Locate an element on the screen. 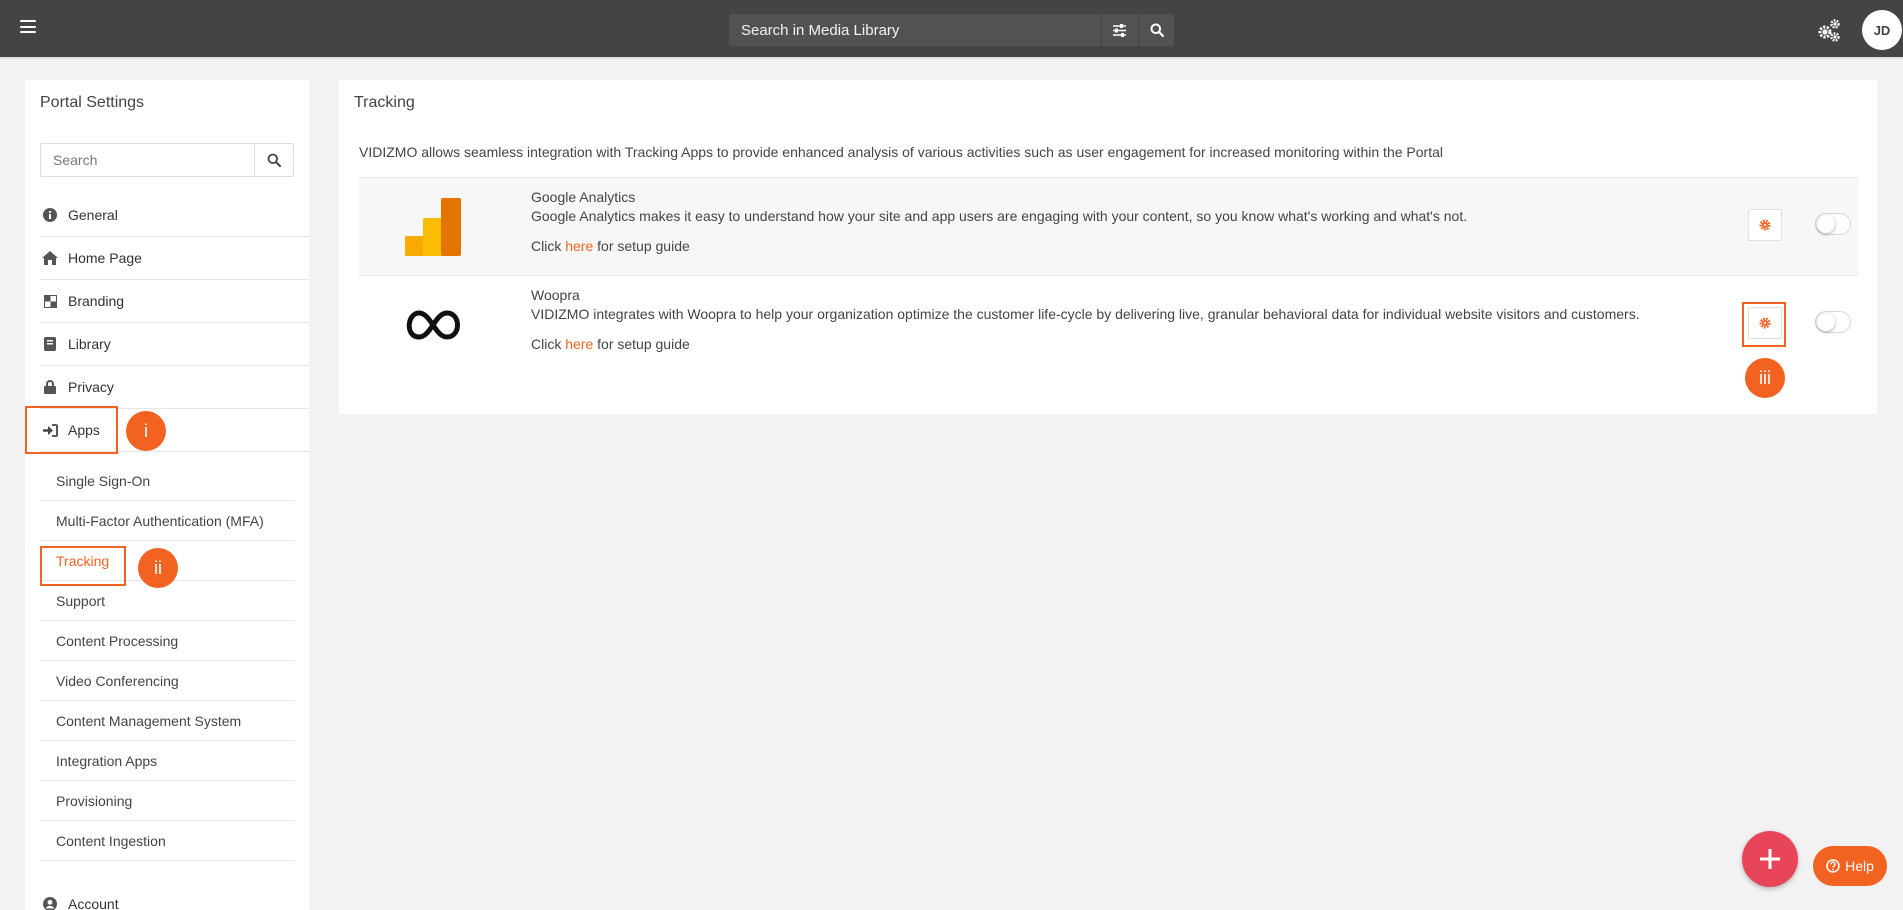  book-icon is located at coordinates (50, 344).